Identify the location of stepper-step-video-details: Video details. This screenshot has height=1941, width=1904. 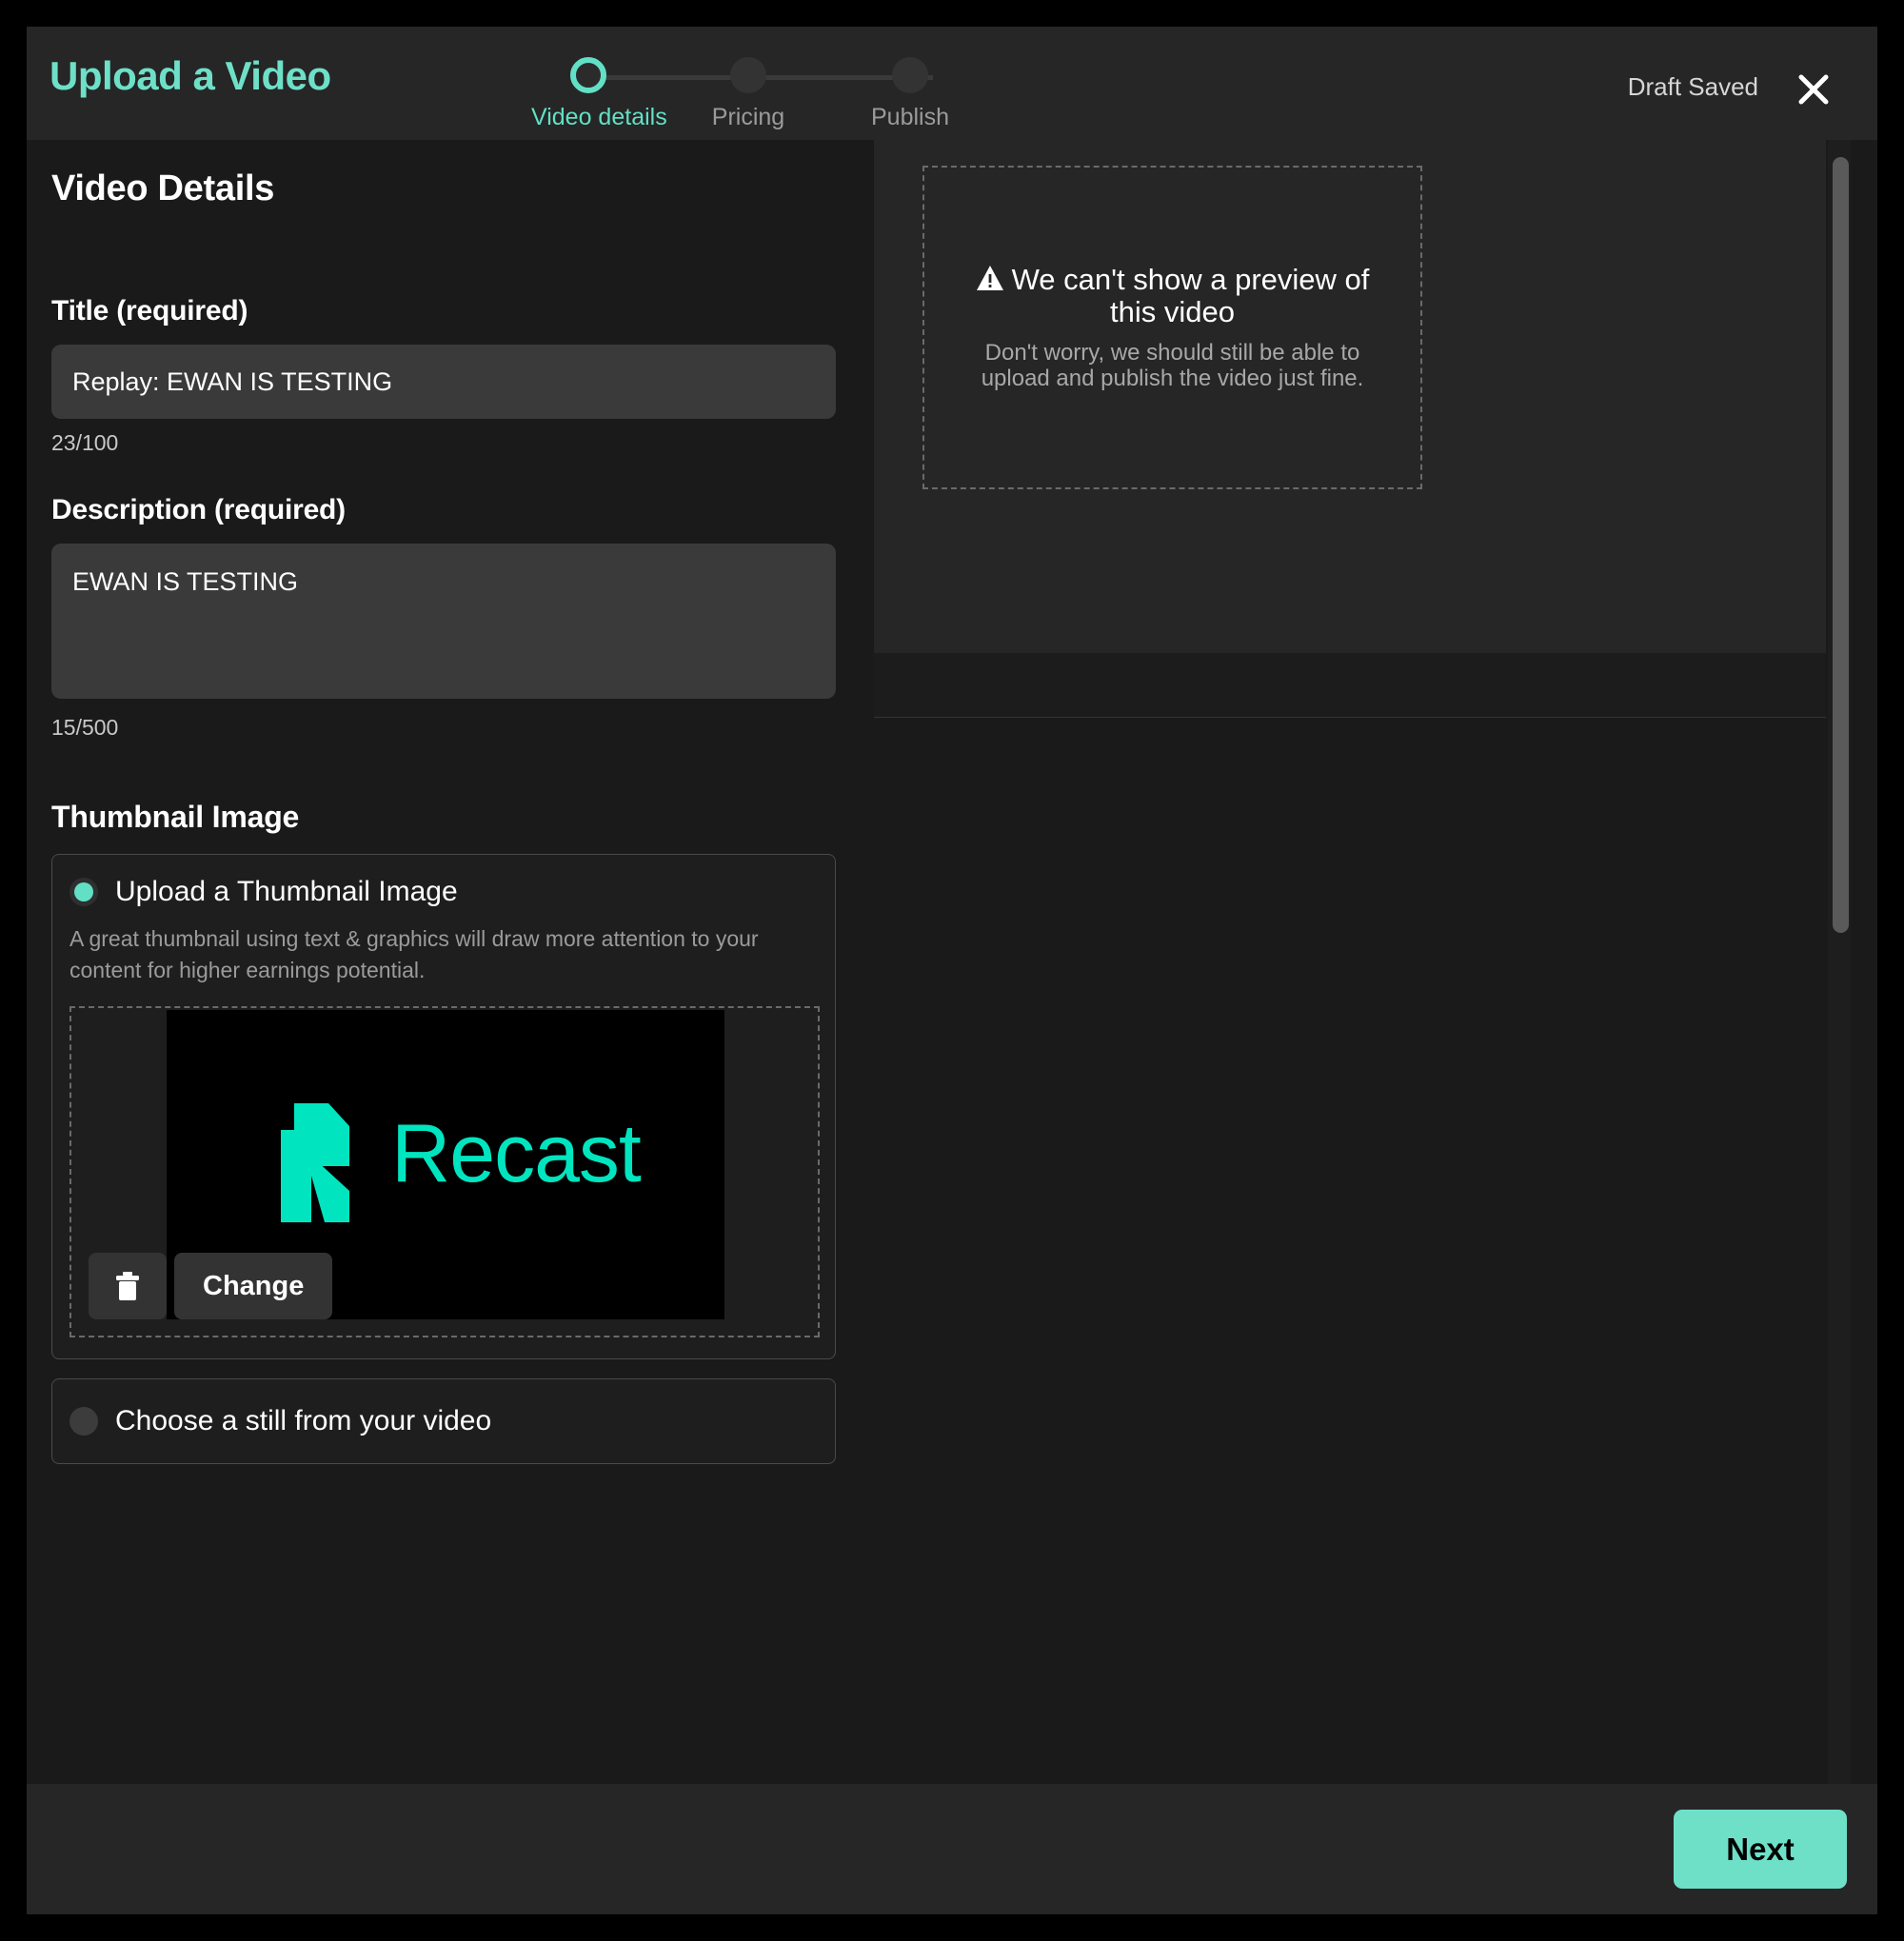
(599, 89).